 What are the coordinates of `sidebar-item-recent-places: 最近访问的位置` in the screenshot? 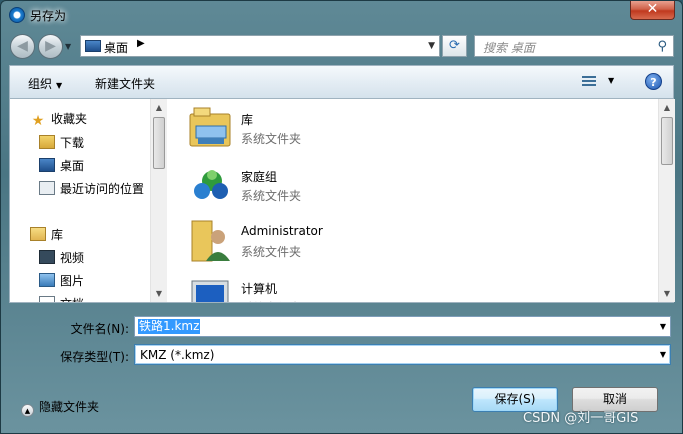 It's located at (91, 189).